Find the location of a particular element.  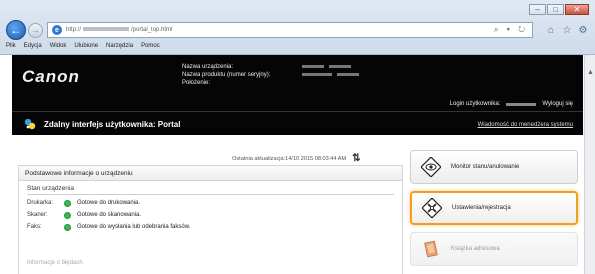

device-name-label: Nazwa urządzenia: is located at coordinates (208, 67).